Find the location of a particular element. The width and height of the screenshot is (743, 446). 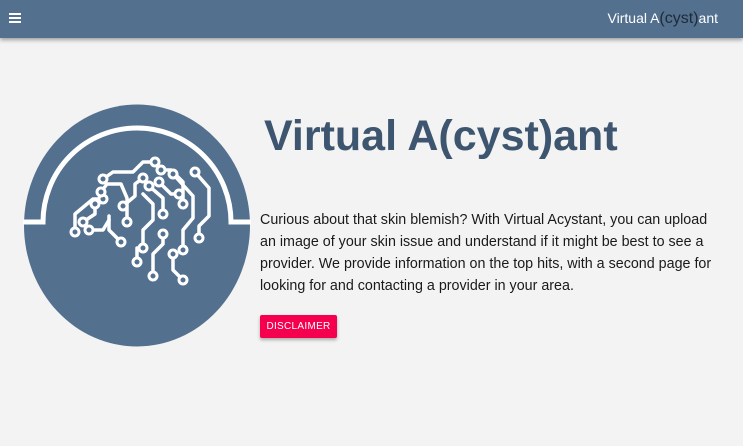

page-title: Virtual A(cyst)ant is located at coordinates (441, 136).